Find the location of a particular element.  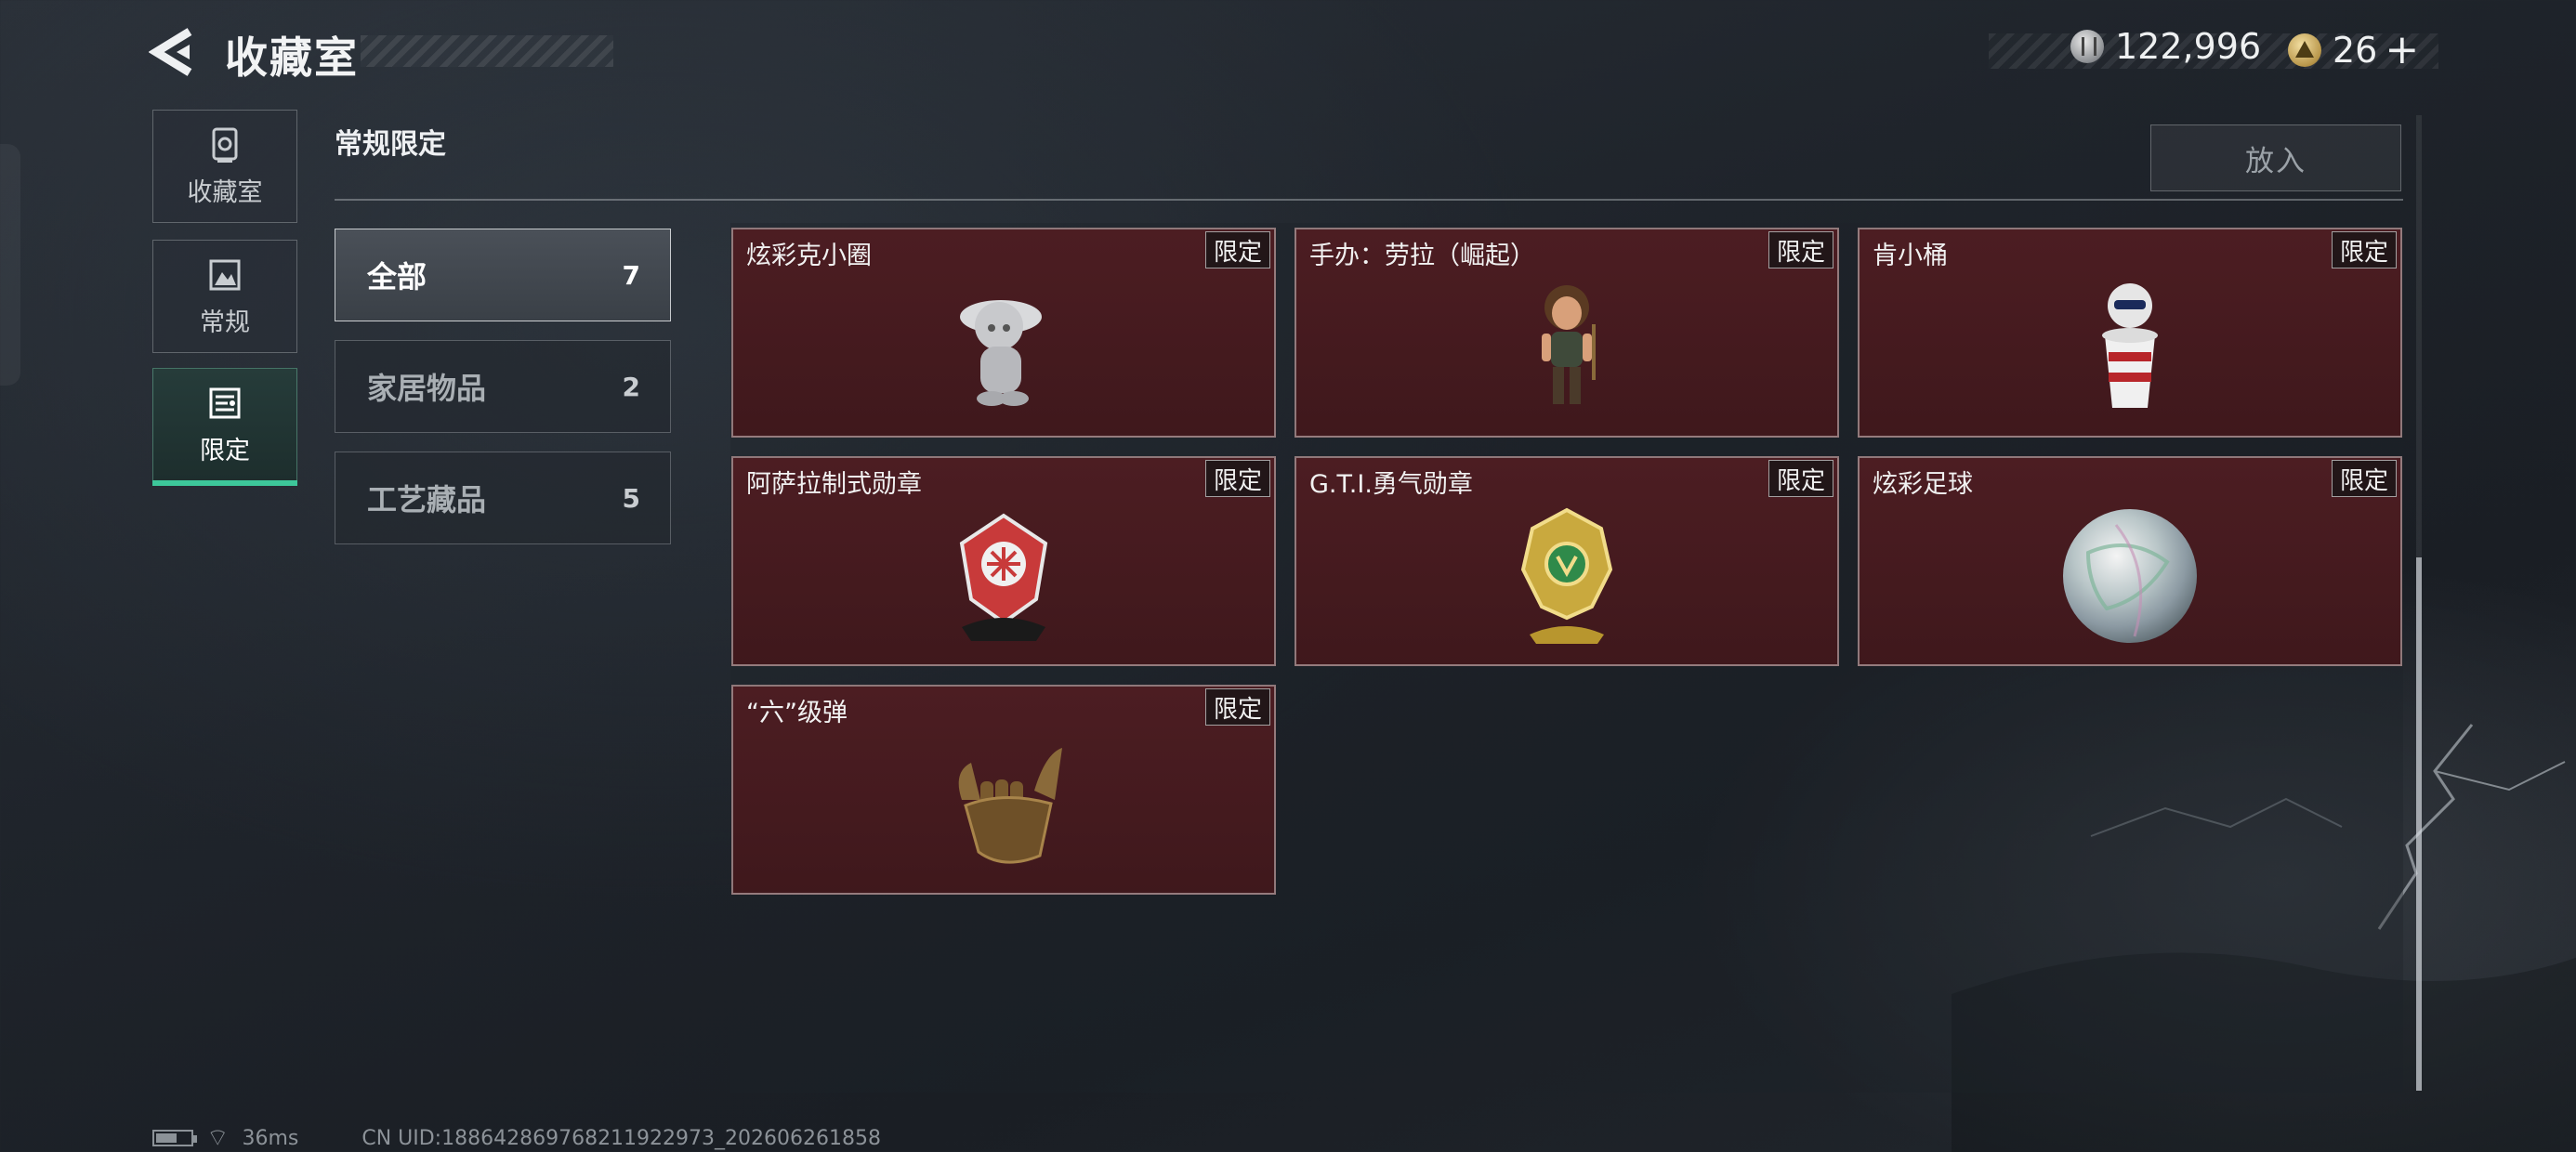

token-amount: 26 is located at coordinates (2355, 50).